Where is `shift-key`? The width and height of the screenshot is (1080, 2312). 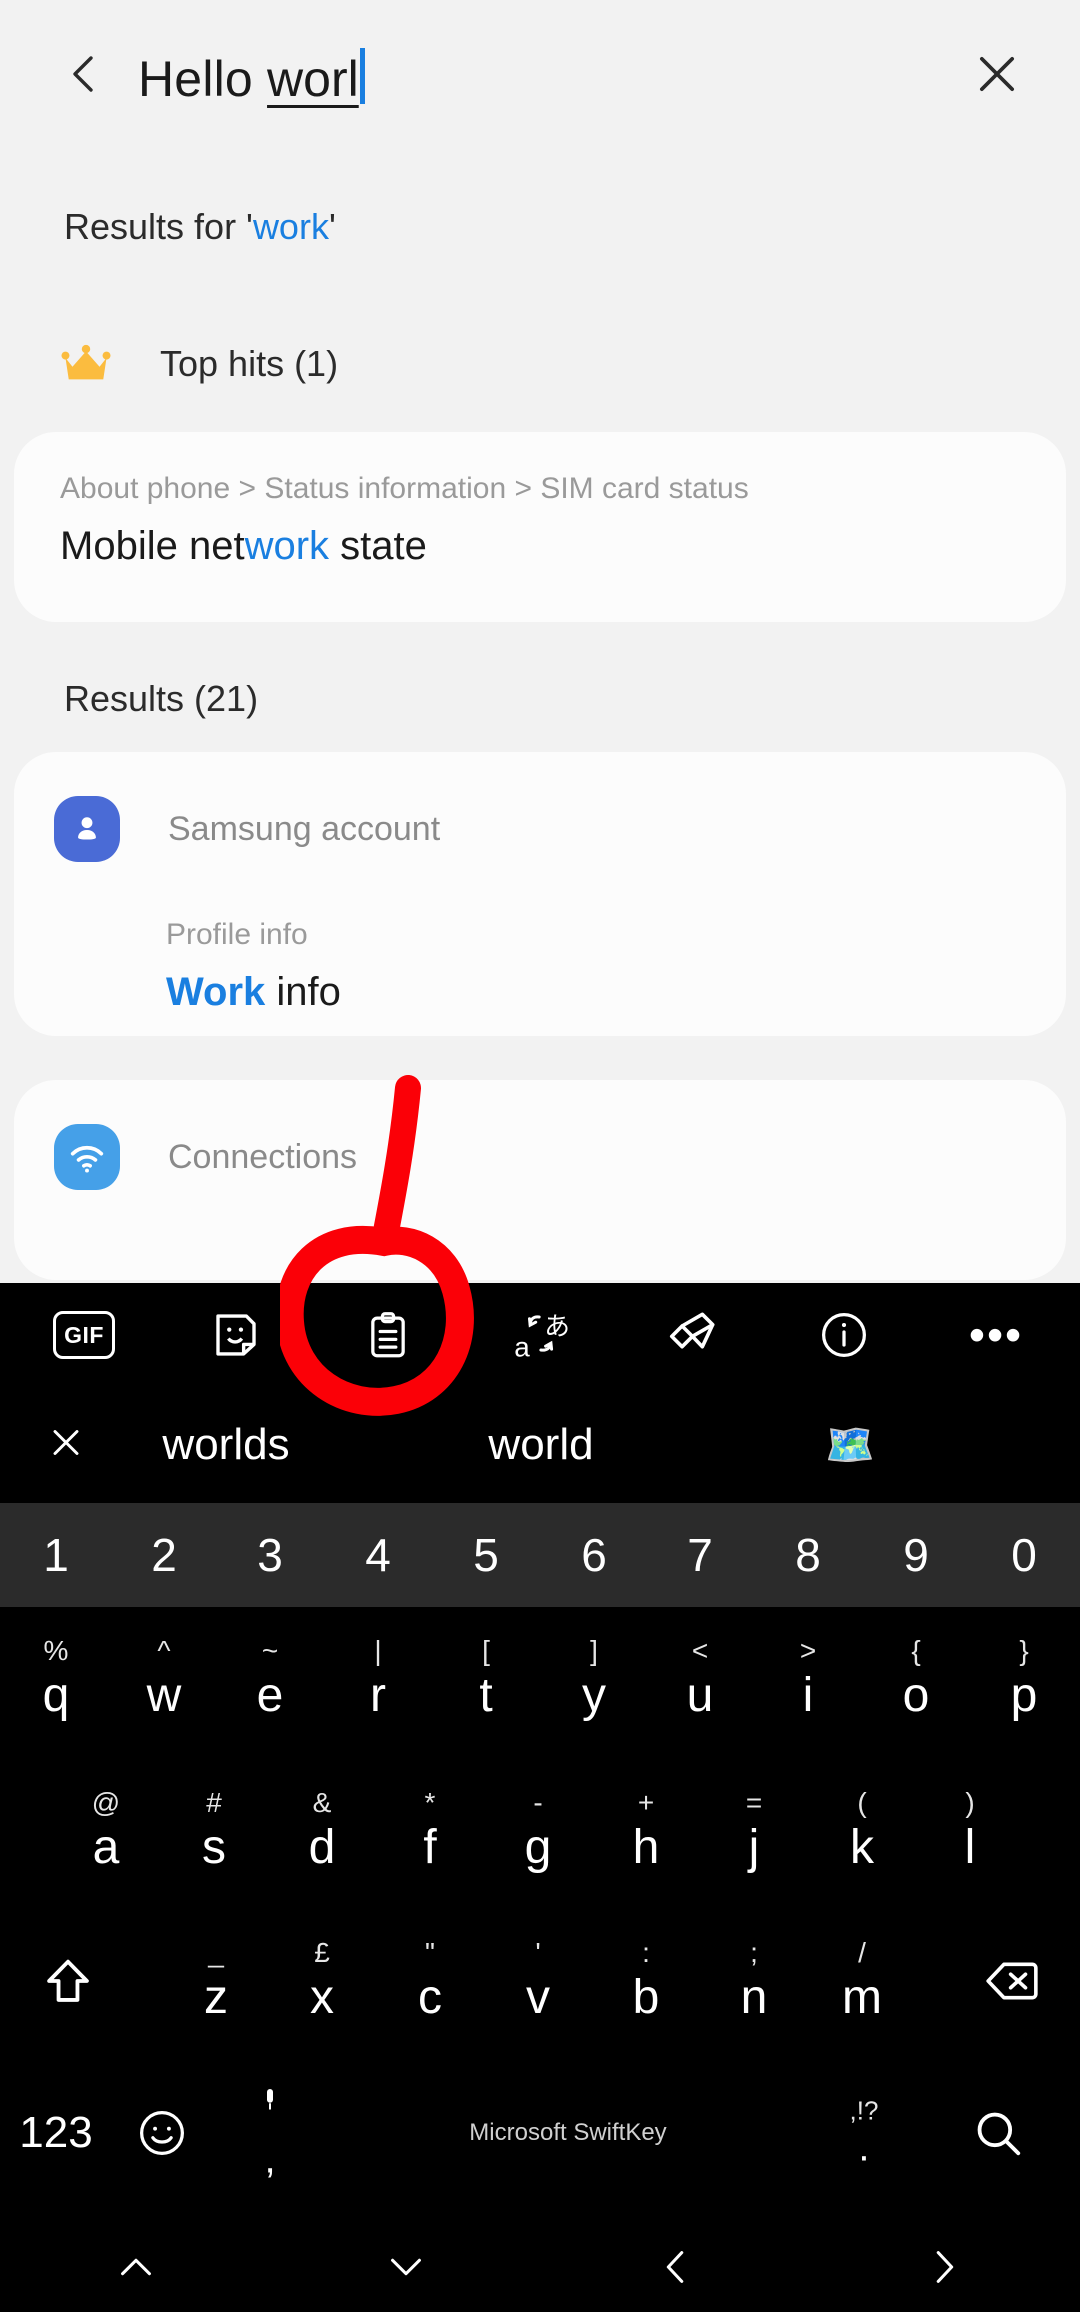 shift-key is located at coordinates (68, 1981).